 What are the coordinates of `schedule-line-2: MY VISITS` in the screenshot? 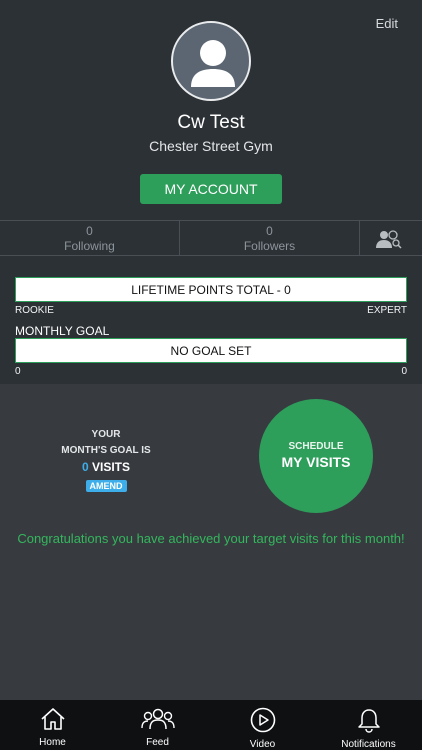 It's located at (316, 462).